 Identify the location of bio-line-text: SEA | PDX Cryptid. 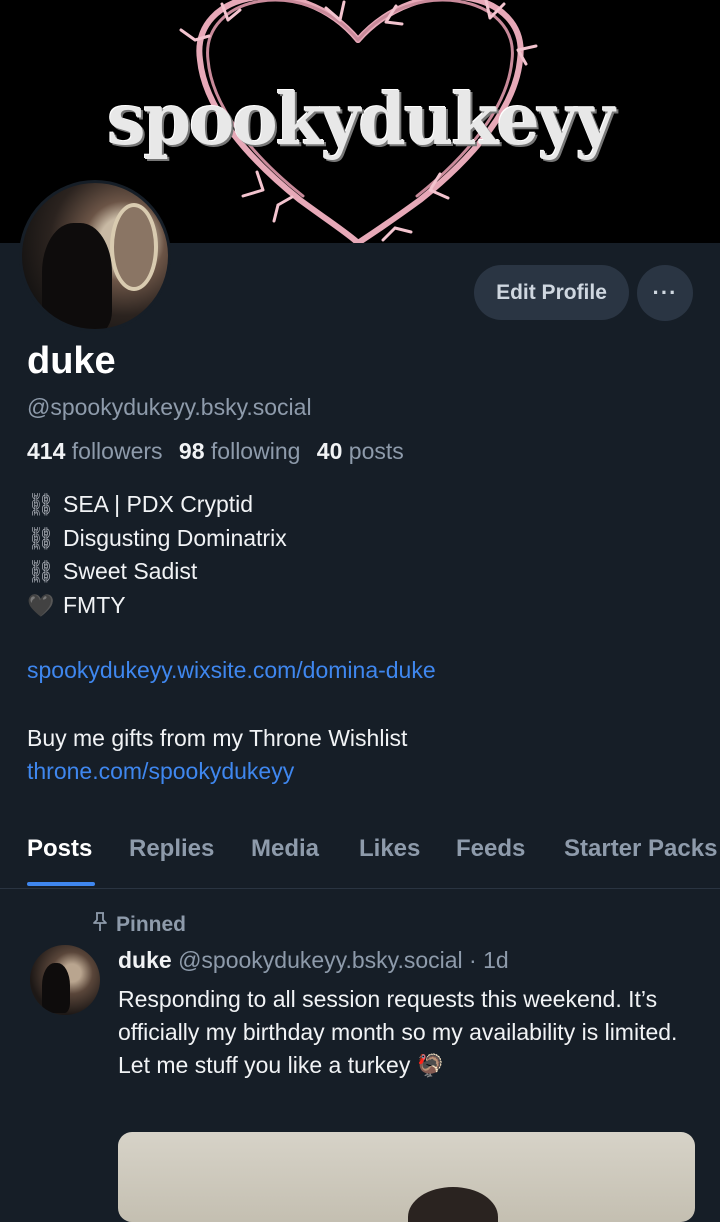
(158, 504).